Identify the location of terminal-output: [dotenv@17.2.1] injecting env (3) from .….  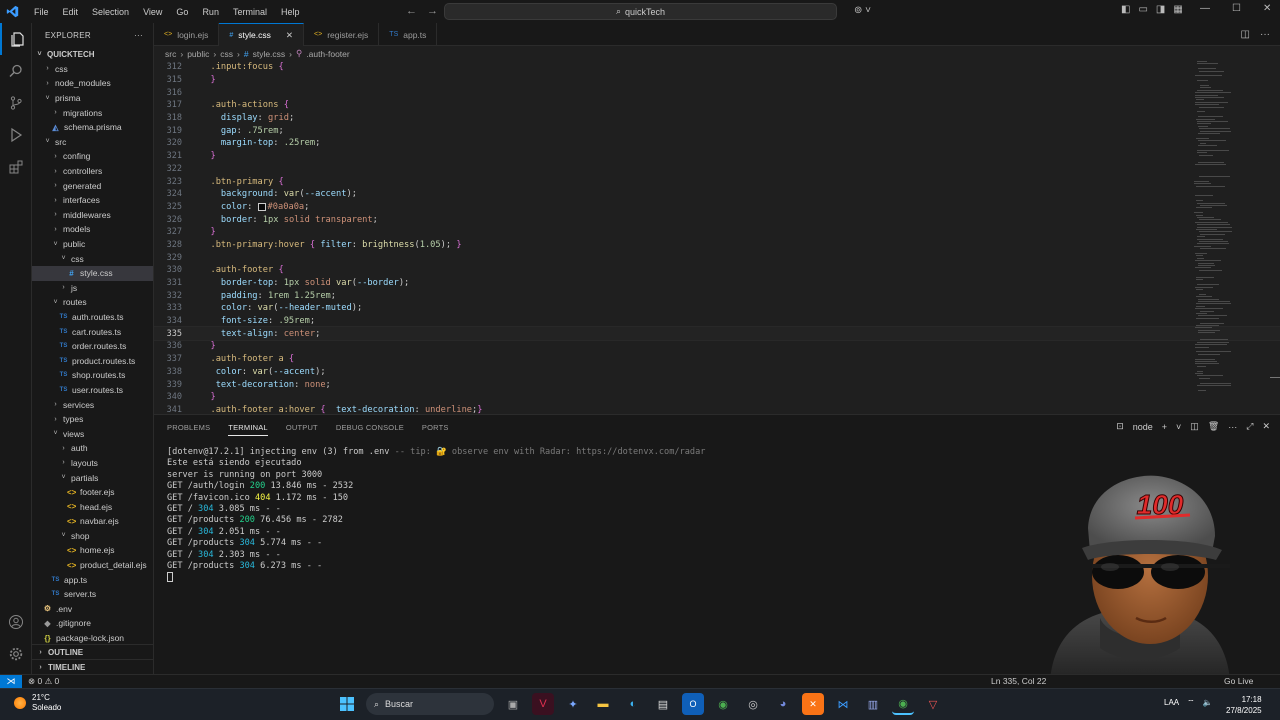
(436, 515).